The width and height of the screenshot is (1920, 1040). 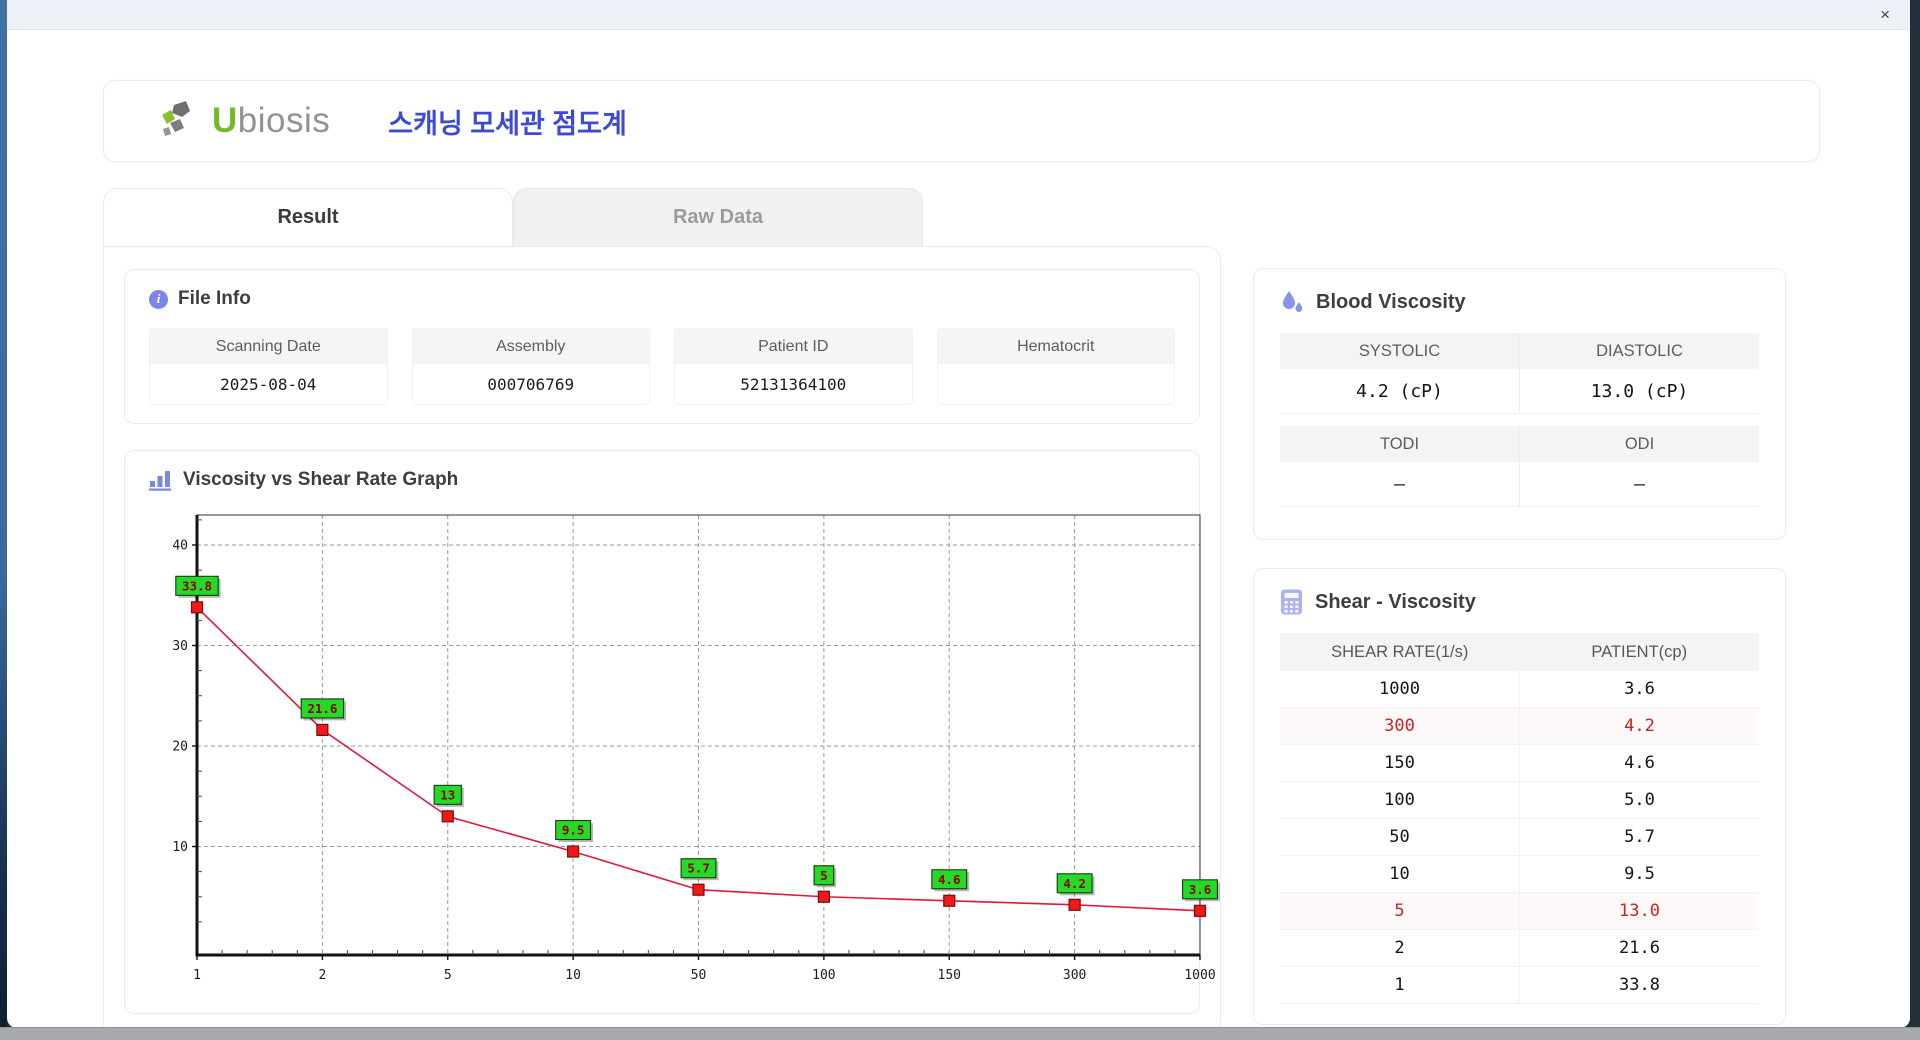 I want to click on close-icon: ×, so click(x=1885, y=14).